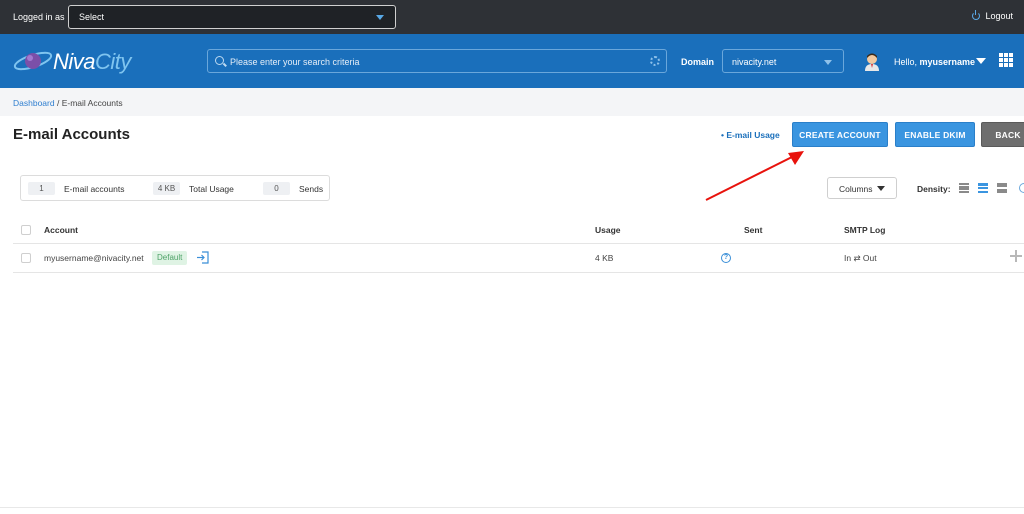 This screenshot has height=514, width=1024. Describe the element at coordinates (981, 61) in the screenshot. I see `user-menu-caret-icon` at that location.